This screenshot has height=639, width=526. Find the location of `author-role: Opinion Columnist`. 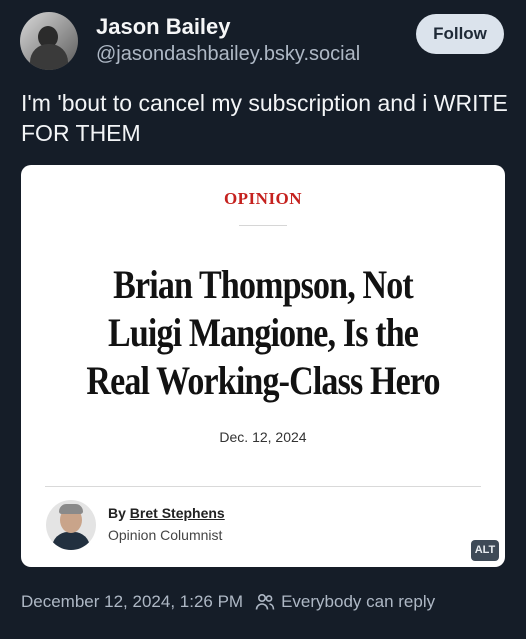

author-role: Opinion Columnist is located at coordinates (165, 535).